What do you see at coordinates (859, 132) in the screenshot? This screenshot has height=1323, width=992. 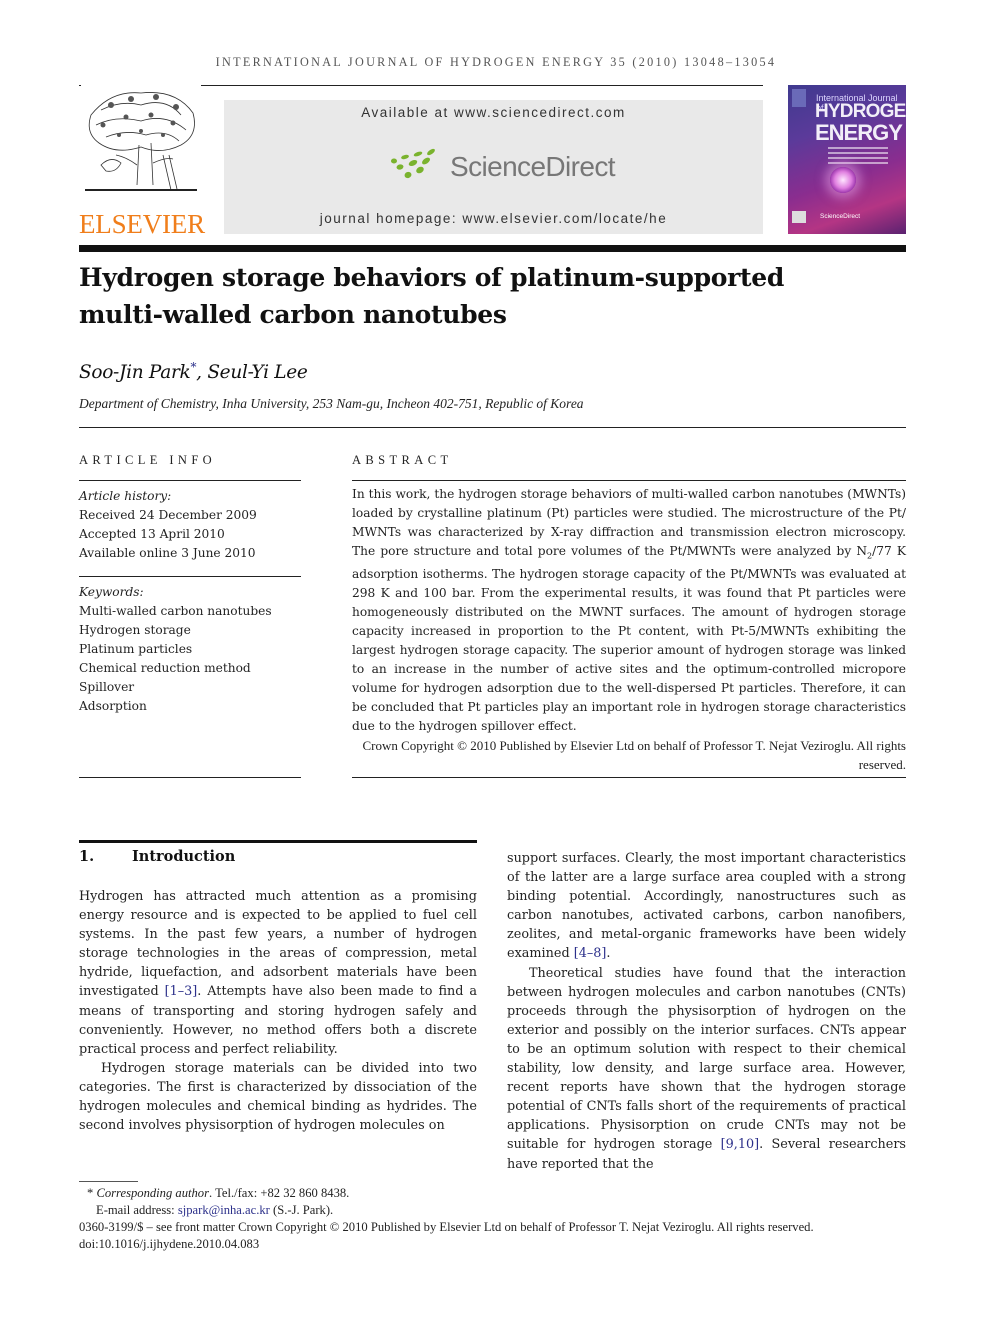 I see `cover-title-line3: ENERGY` at bounding box center [859, 132].